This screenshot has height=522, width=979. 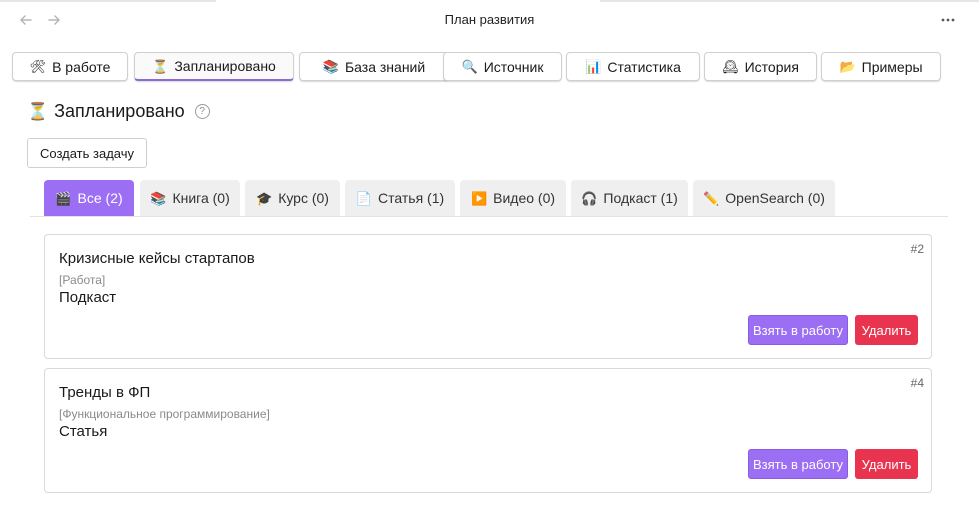 I want to click on task-number: #4, so click(x=917, y=383).